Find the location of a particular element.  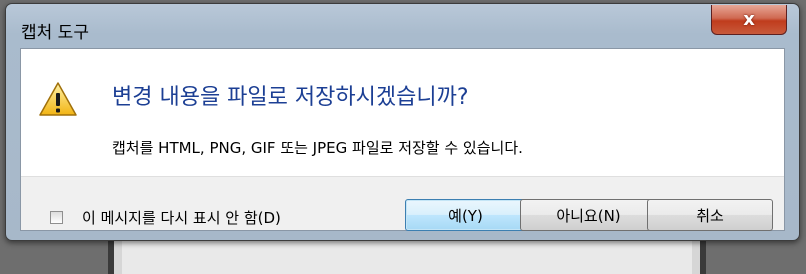

dont-show-again-label: 이 메시지를 다시 표시 안 함(D) is located at coordinates (181, 217).